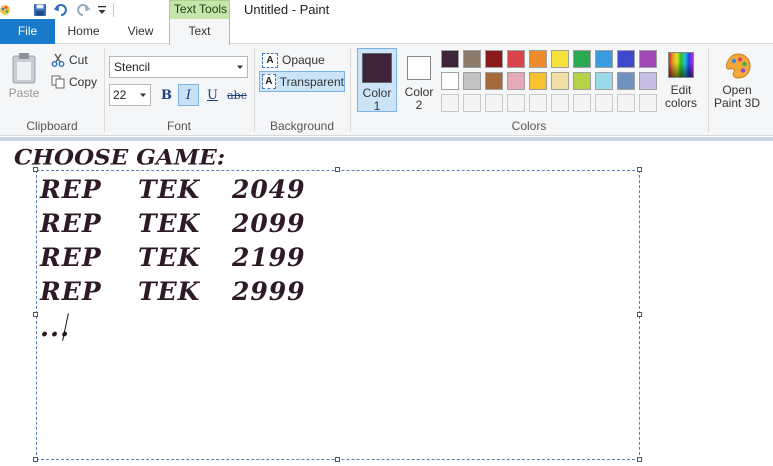  Describe the element at coordinates (113, 10) in the screenshot. I see `quick-access-separator` at that location.